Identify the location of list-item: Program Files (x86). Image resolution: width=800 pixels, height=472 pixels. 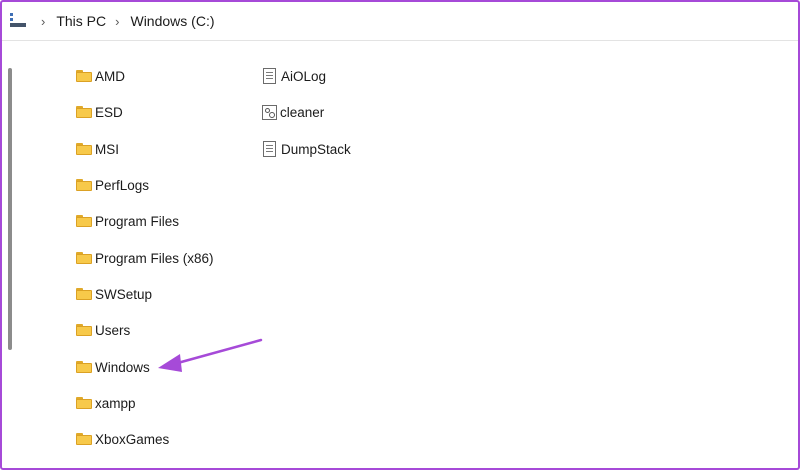
(145, 258).